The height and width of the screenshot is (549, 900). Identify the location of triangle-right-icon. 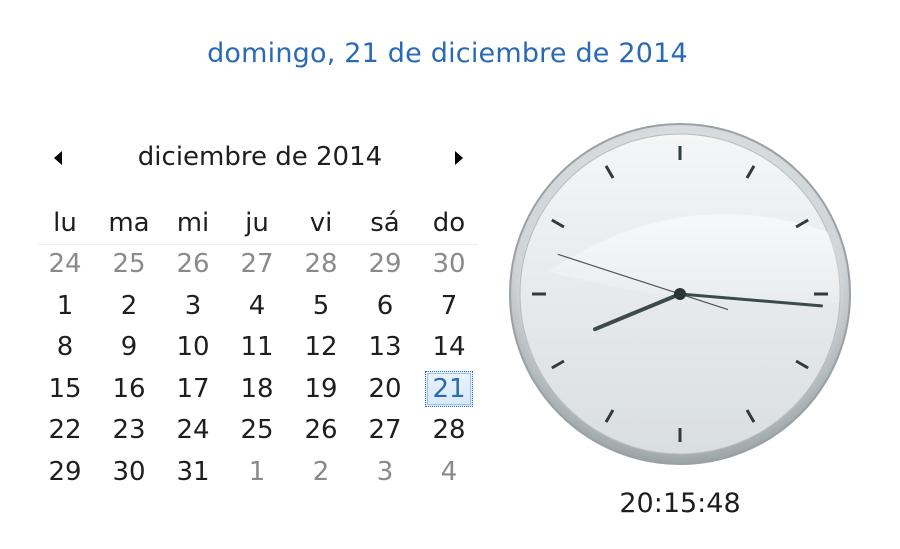
(459, 158).